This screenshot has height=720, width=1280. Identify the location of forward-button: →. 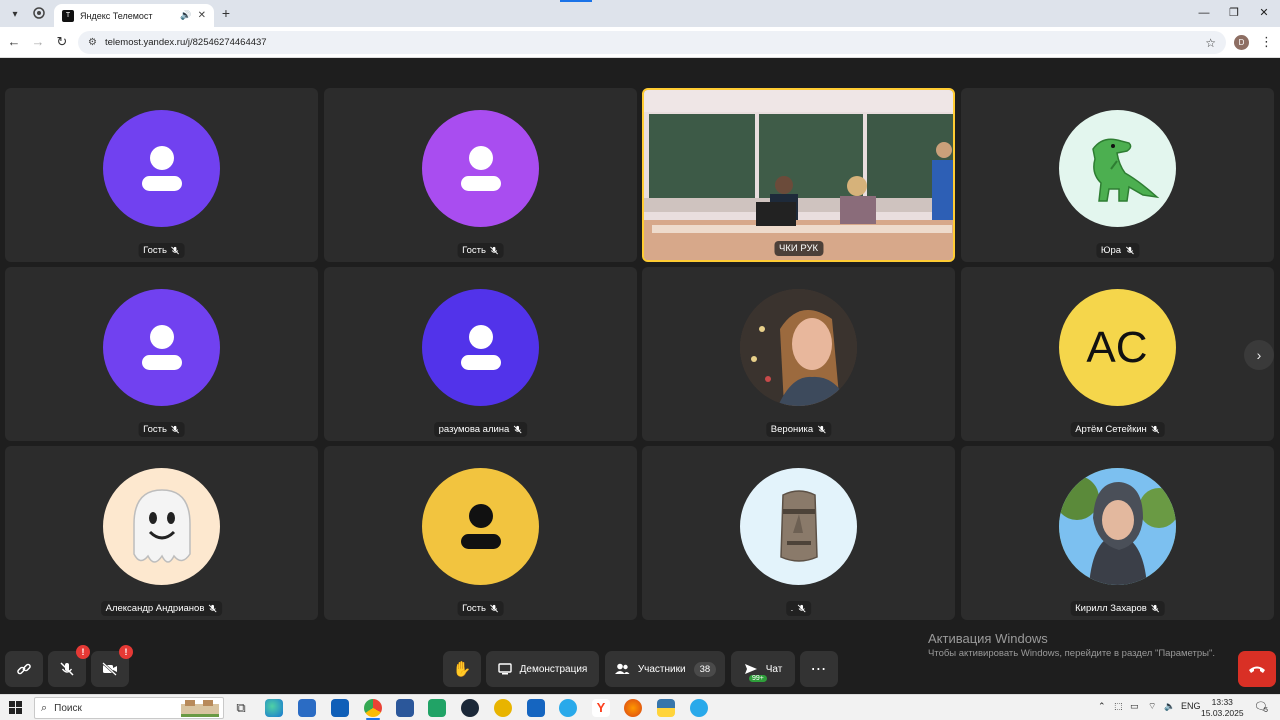
(38, 42).